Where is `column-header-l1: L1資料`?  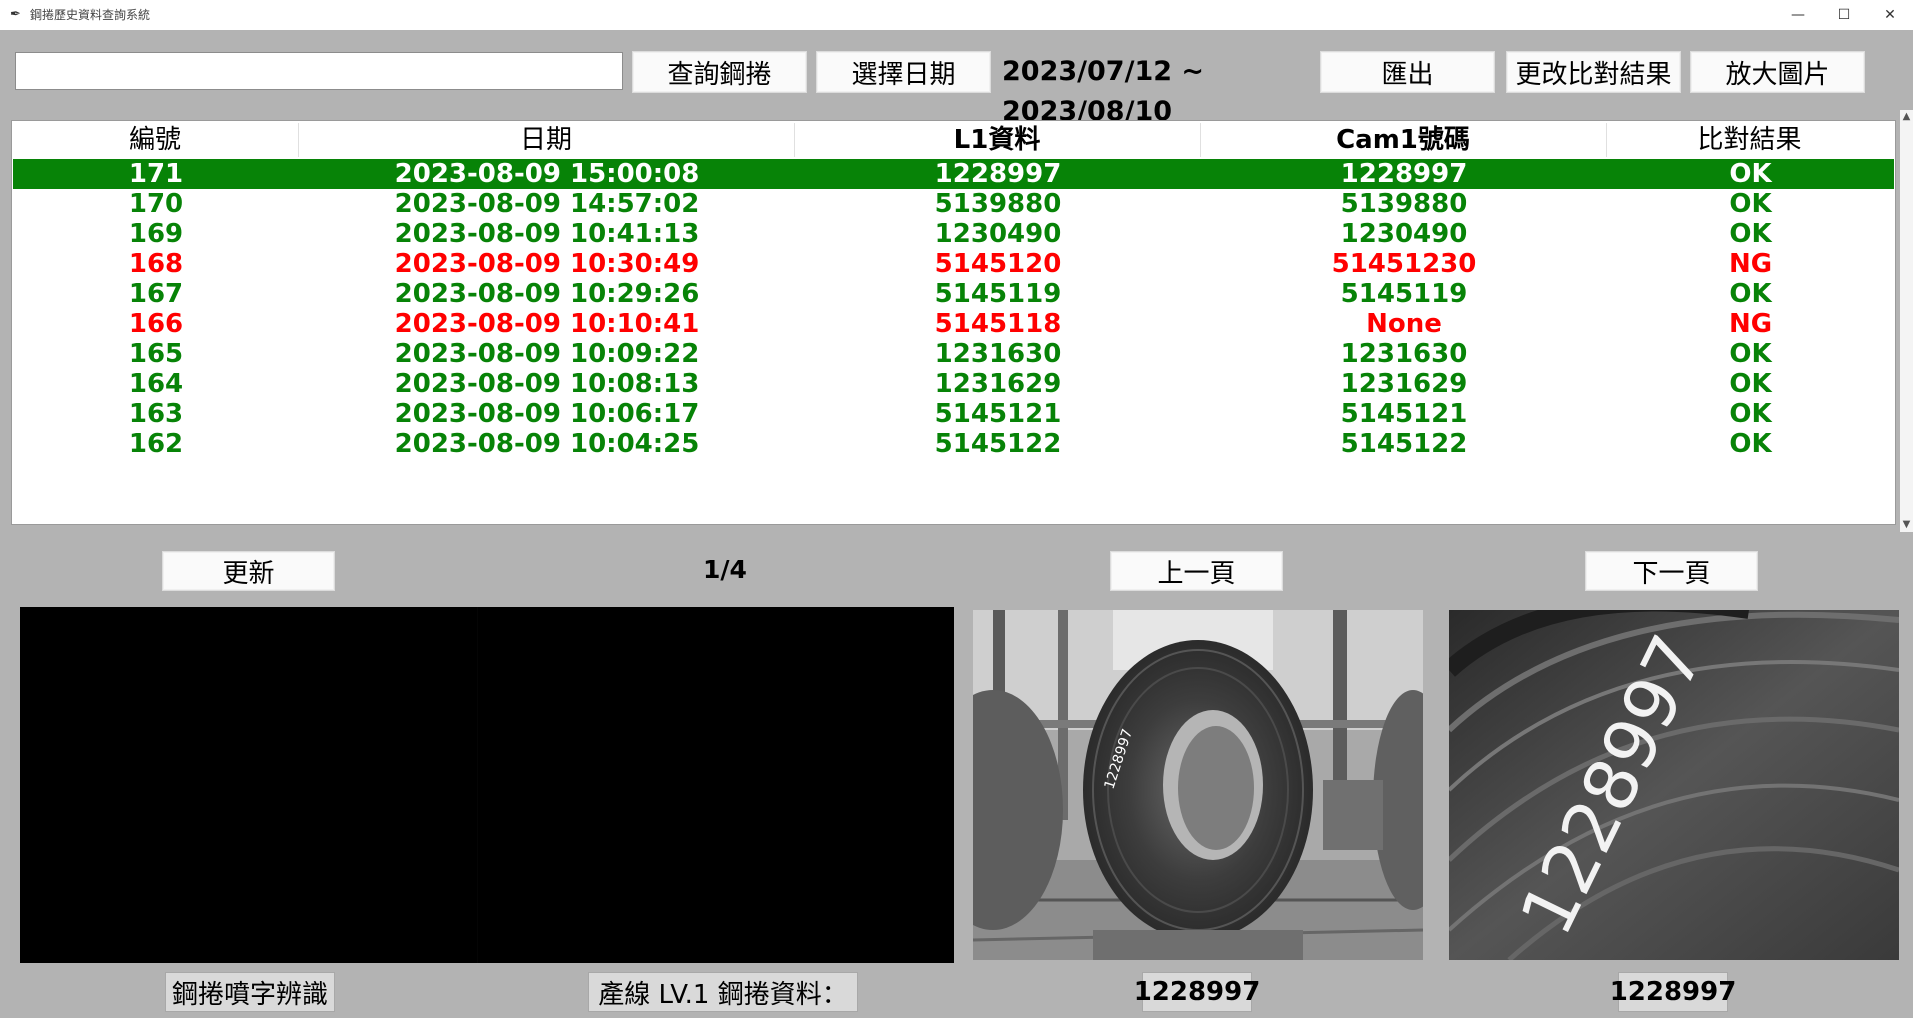
column-header-l1: L1資料 is located at coordinates (997, 140).